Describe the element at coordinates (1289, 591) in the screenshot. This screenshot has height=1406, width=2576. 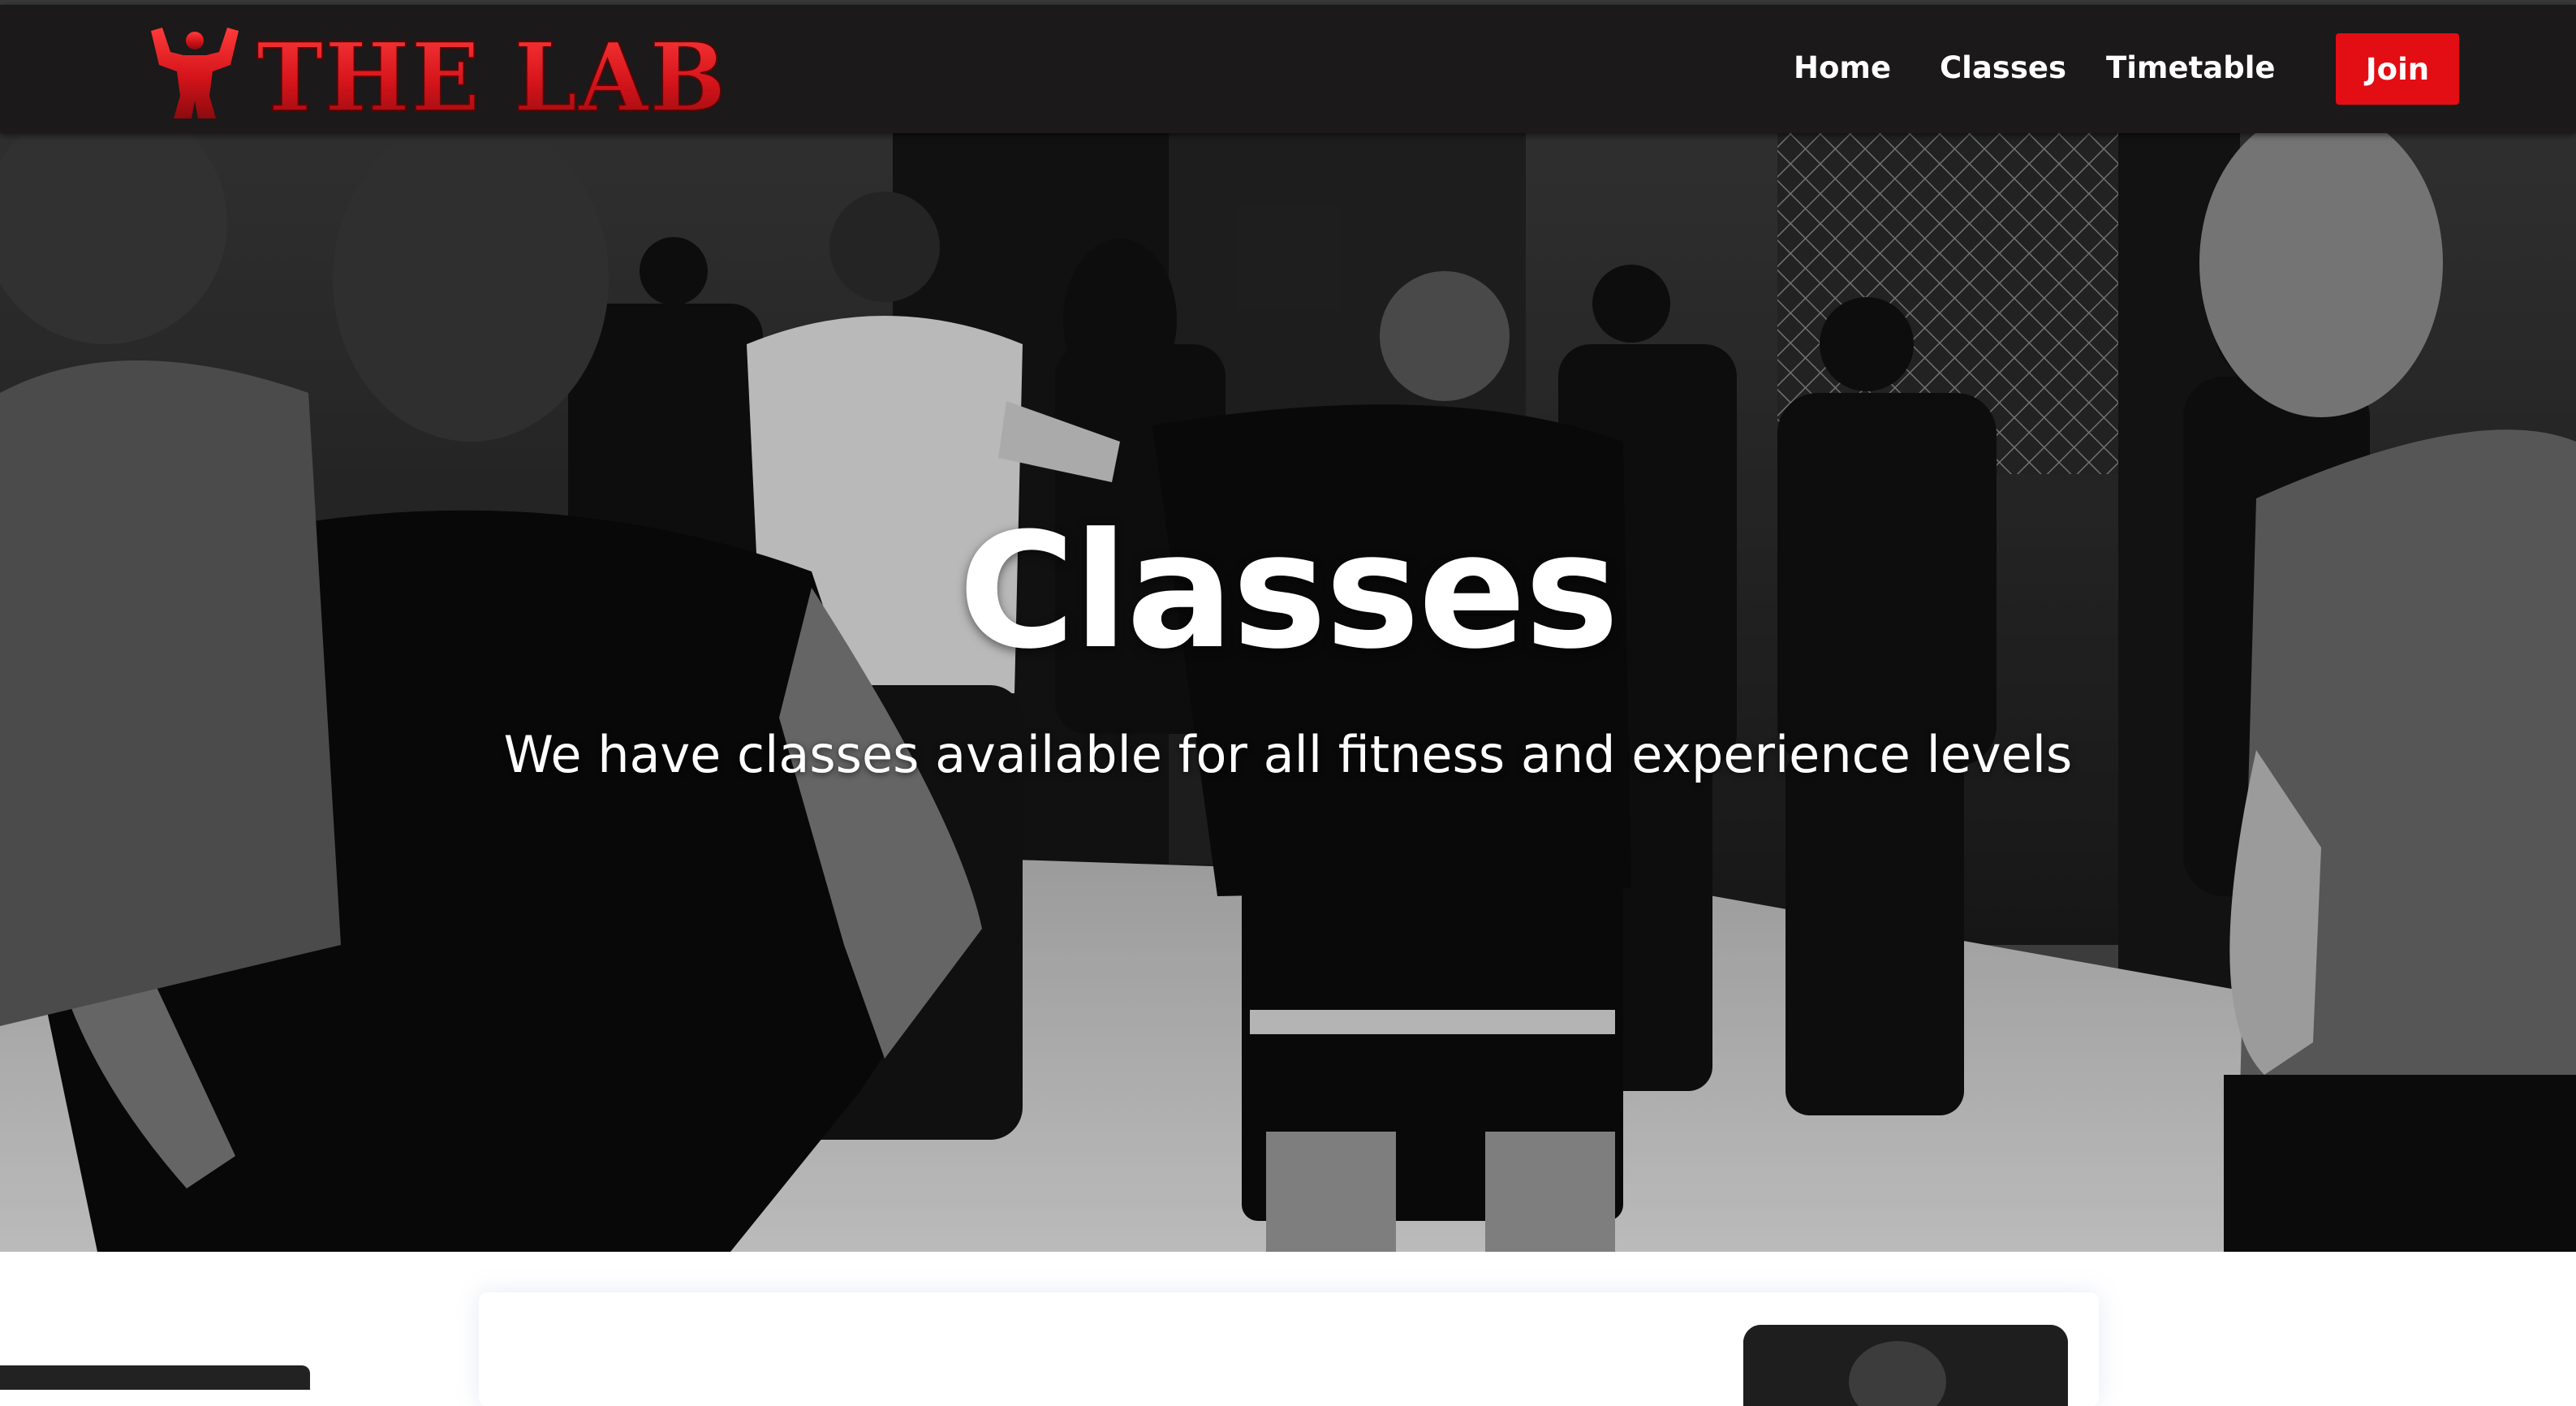
I see `page-title: Classes` at that location.